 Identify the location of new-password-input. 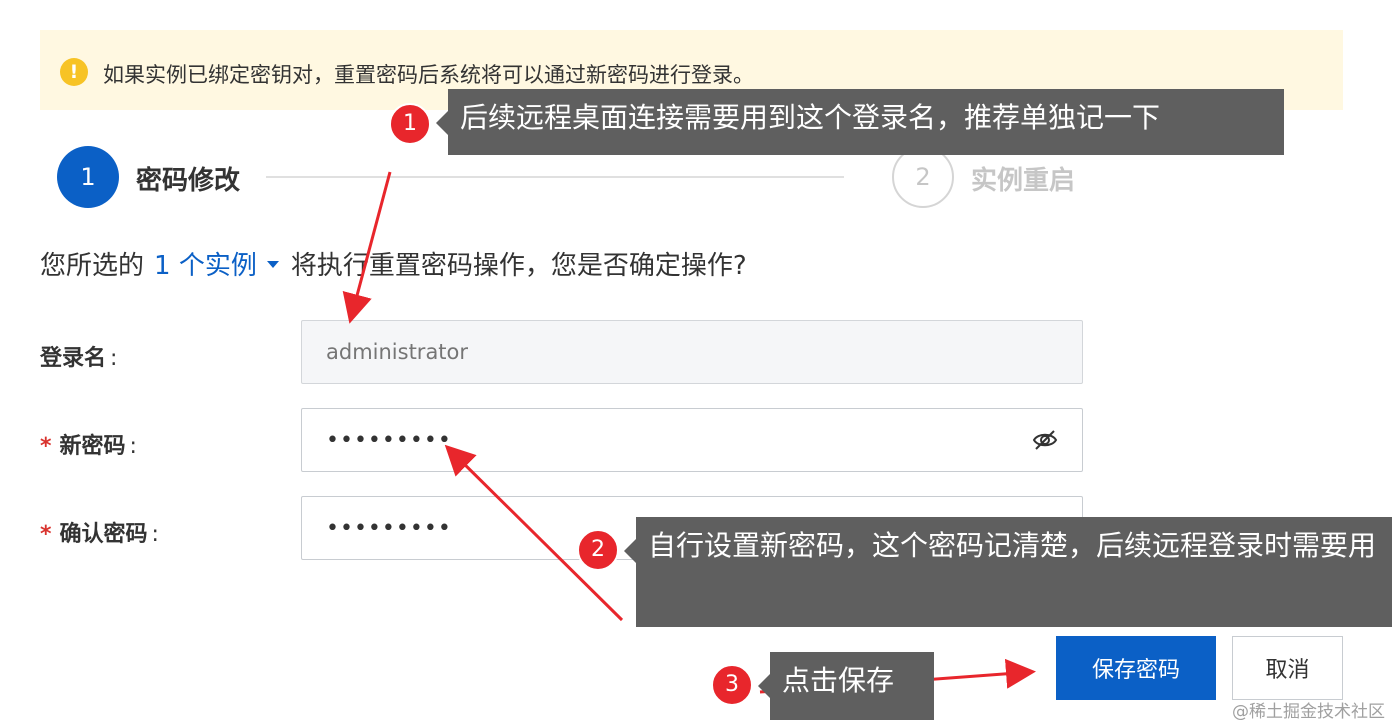
(692, 440).